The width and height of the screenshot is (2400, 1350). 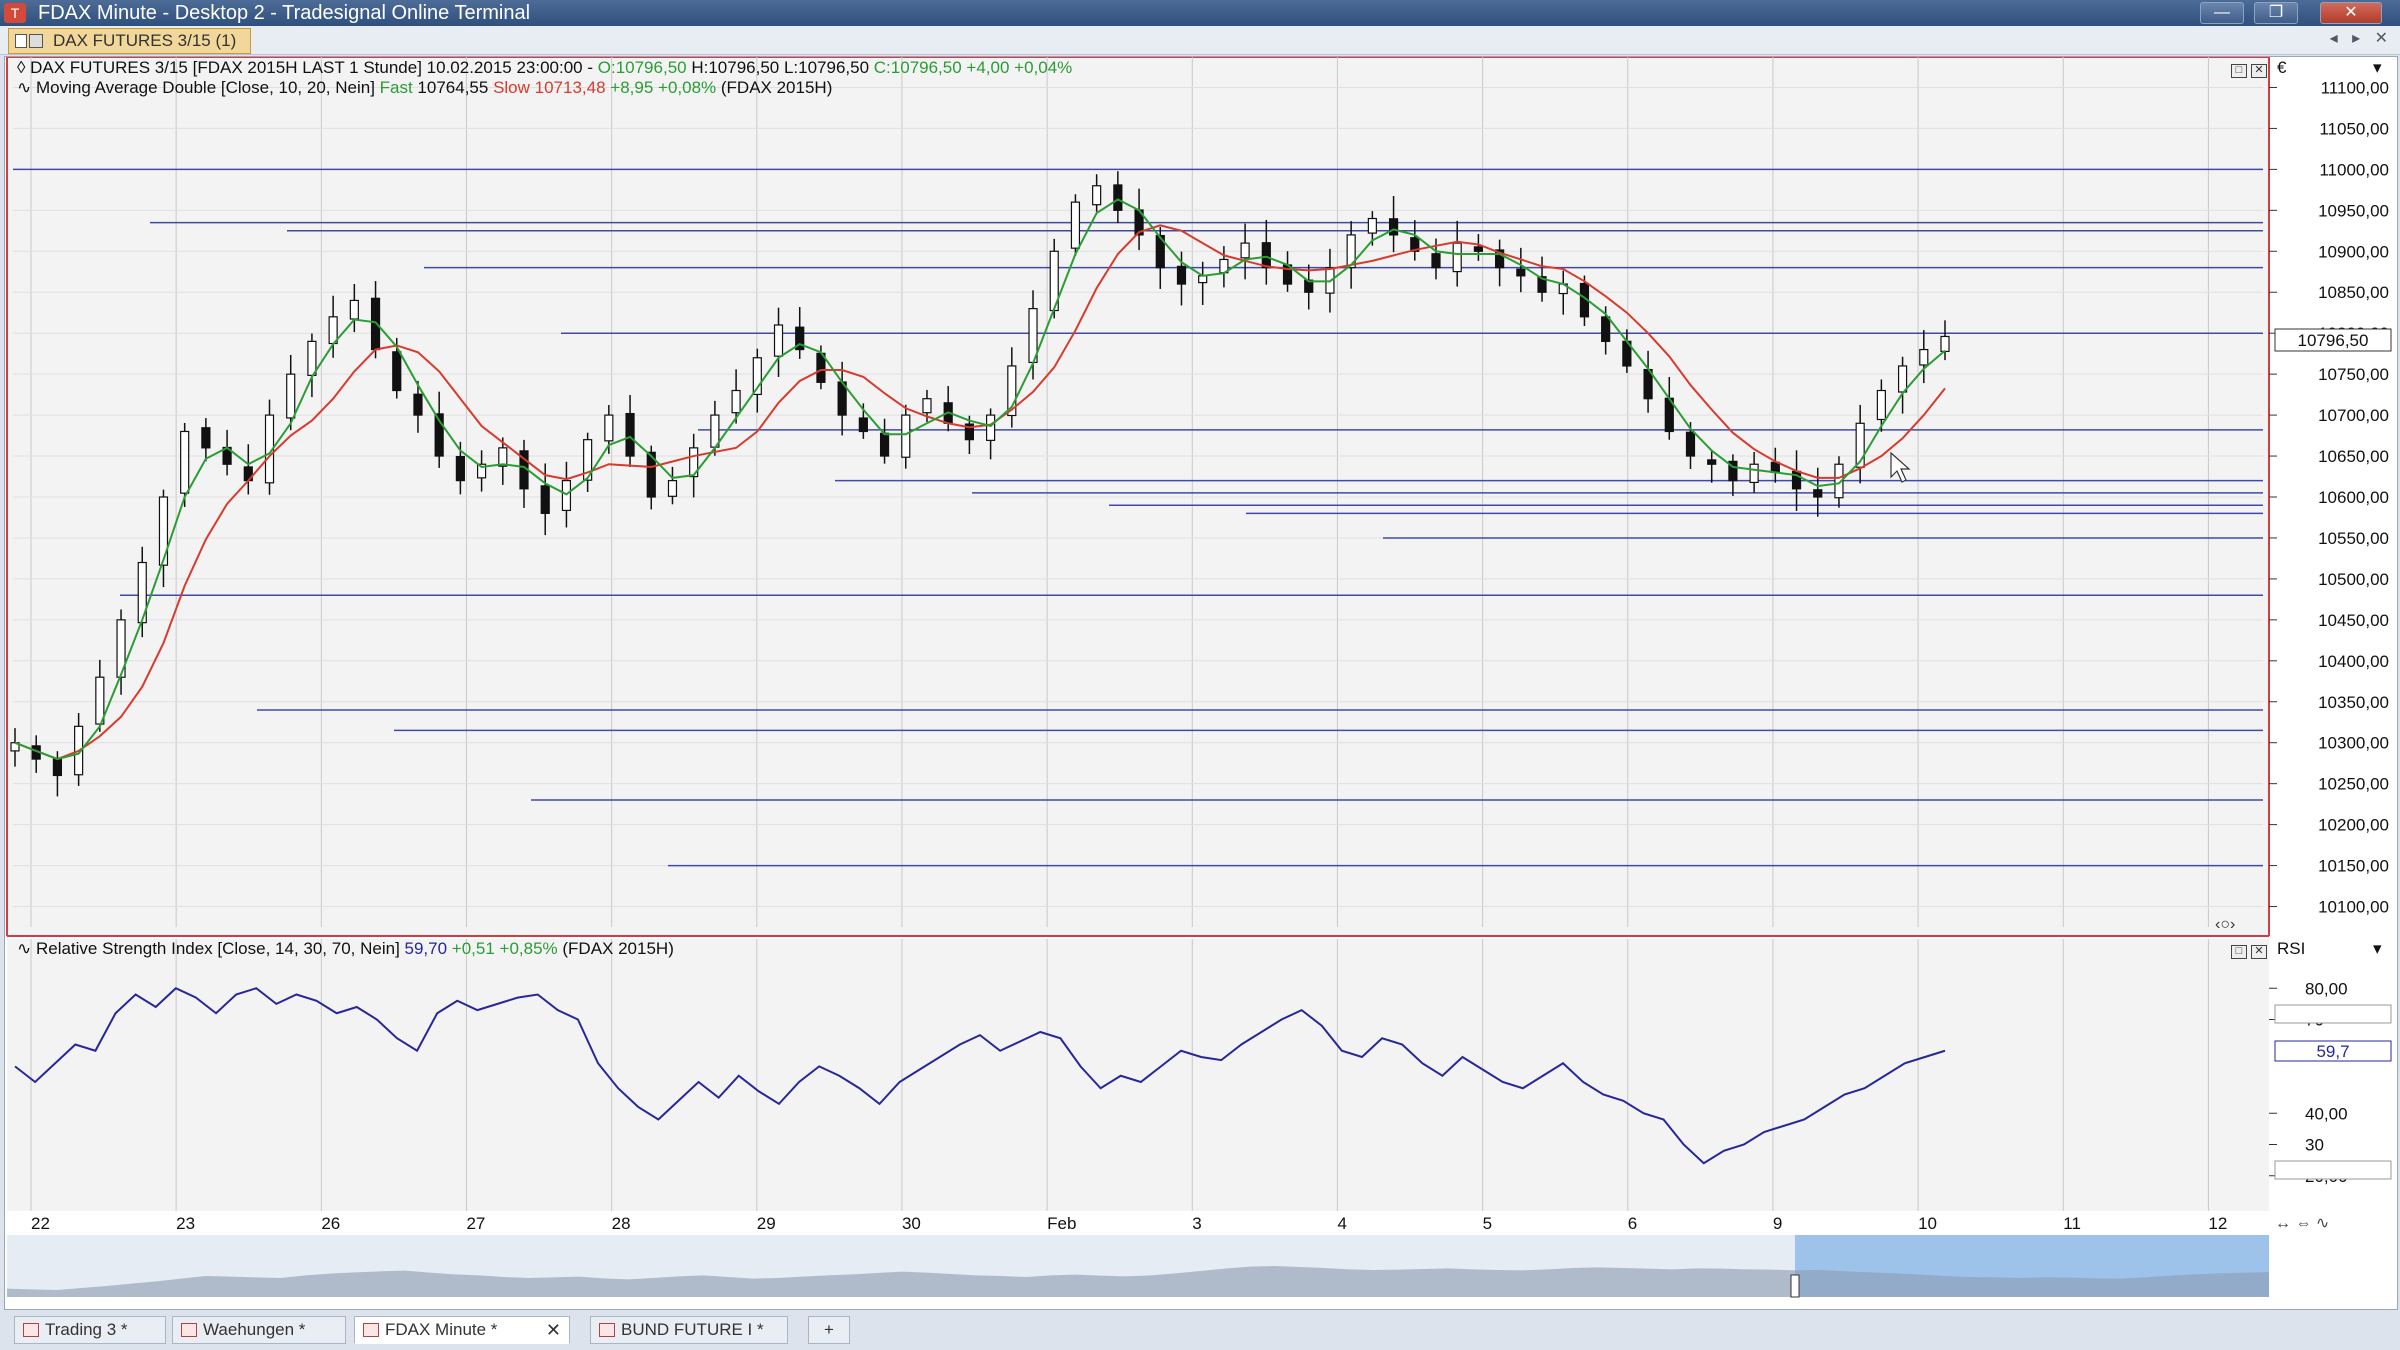 What do you see at coordinates (1200, 40) in the screenshot?
I see `document-tab-strip: DAX FUTURES 3/15 (1) ◂ ▸ ✕` at bounding box center [1200, 40].